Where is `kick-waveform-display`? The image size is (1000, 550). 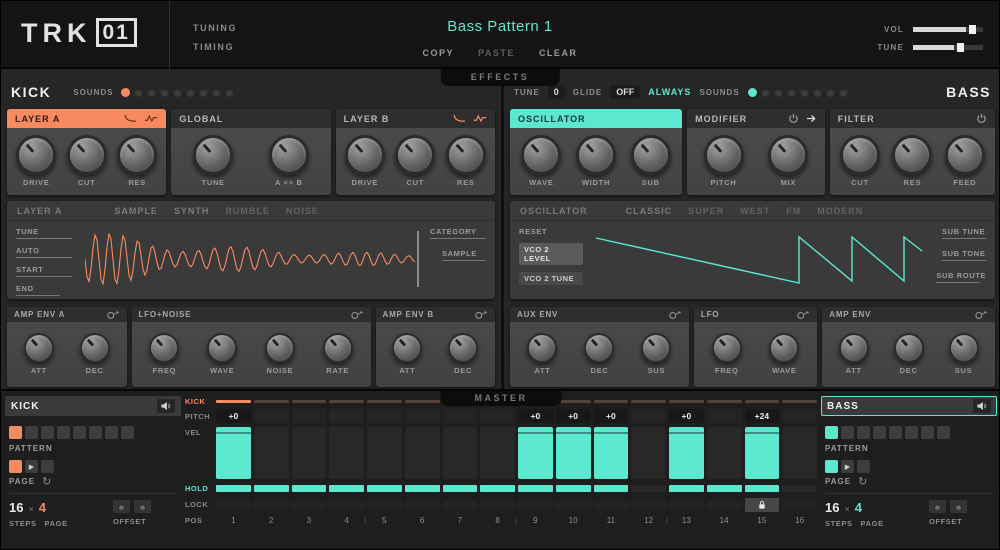
kick-waveform-display is located at coordinates (253, 259).